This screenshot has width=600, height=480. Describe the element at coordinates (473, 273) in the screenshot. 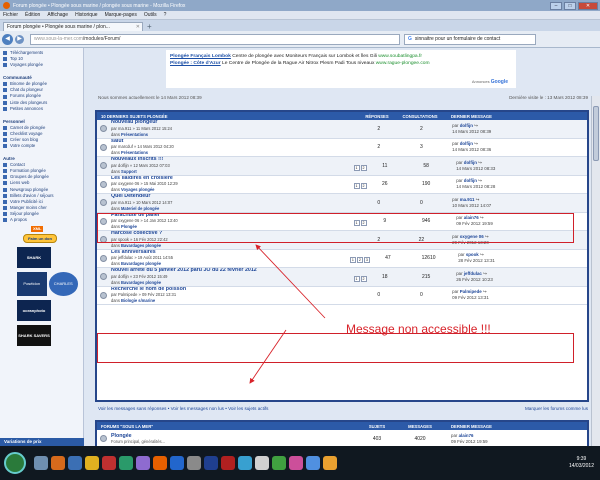

I see `last-author-link: jeffdulac` at that location.